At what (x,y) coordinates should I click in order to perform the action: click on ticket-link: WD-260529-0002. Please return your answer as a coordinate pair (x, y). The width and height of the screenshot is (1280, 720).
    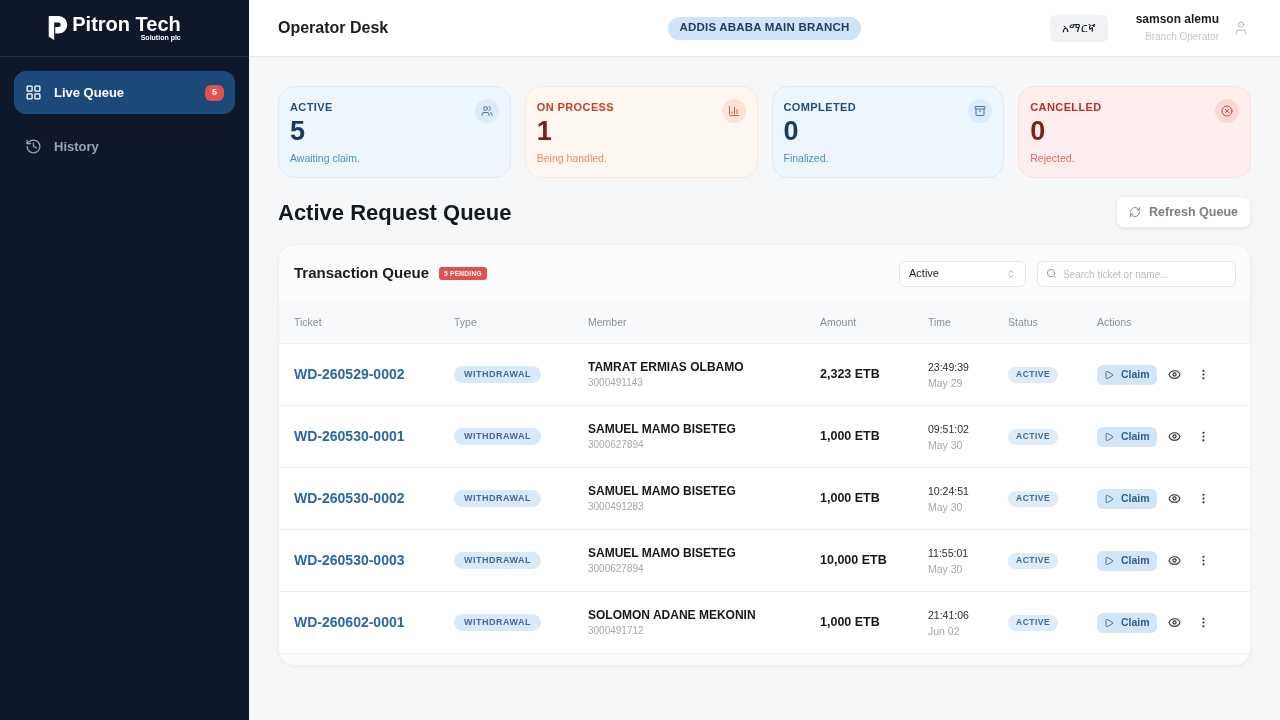
    Looking at the image, I should click on (349, 374).